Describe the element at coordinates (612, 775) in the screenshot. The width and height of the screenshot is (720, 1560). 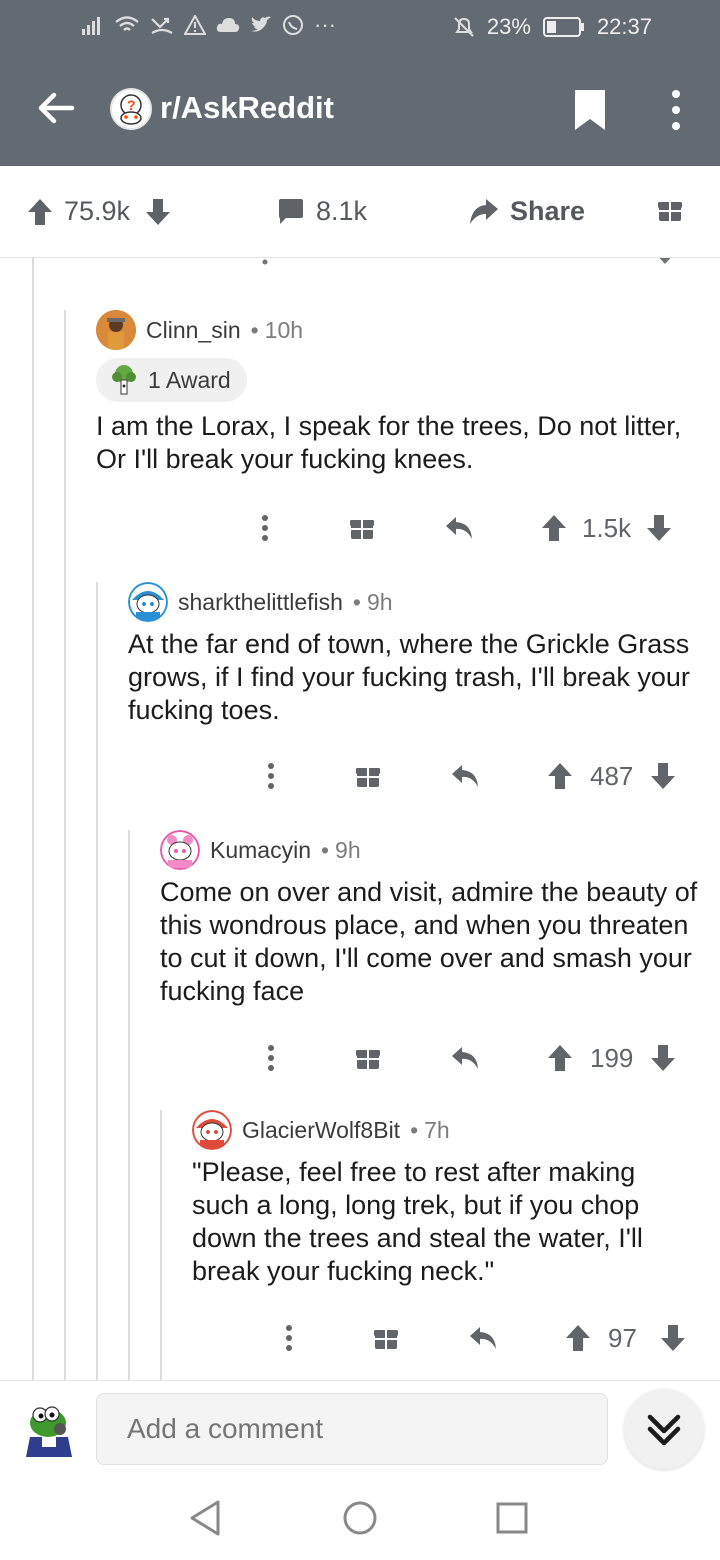
I see `comment-score: 487` at that location.